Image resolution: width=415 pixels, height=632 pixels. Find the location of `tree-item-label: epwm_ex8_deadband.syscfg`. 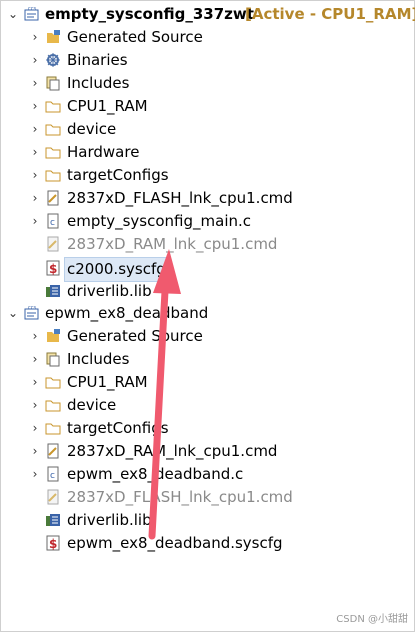

tree-item-label: epwm_ex8_deadband.syscfg is located at coordinates (175, 543).